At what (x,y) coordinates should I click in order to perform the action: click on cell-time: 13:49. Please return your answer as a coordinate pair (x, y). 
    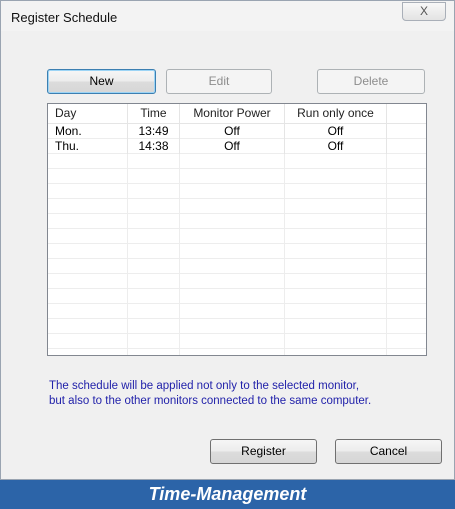
    Looking at the image, I should click on (154, 131).